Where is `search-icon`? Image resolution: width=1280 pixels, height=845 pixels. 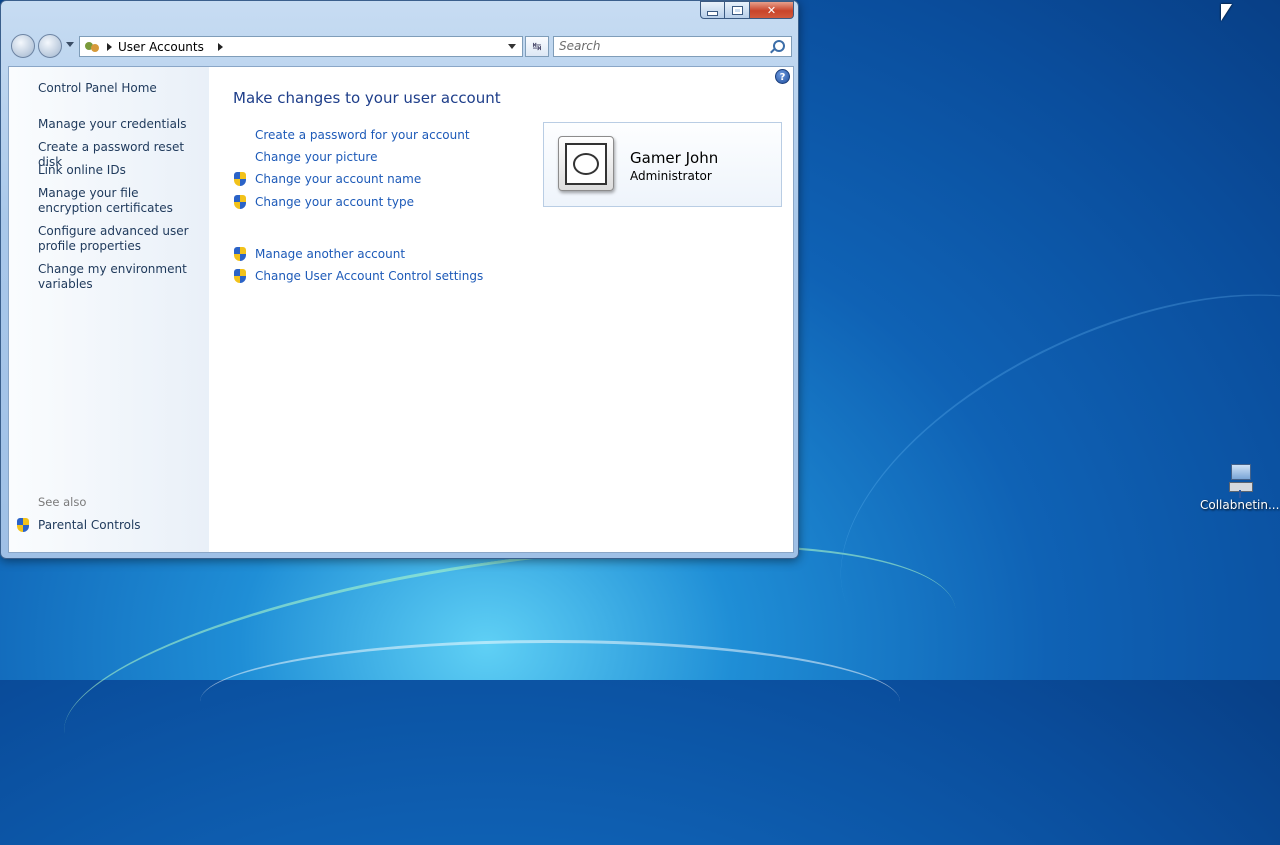
search-icon is located at coordinates (779, 46).